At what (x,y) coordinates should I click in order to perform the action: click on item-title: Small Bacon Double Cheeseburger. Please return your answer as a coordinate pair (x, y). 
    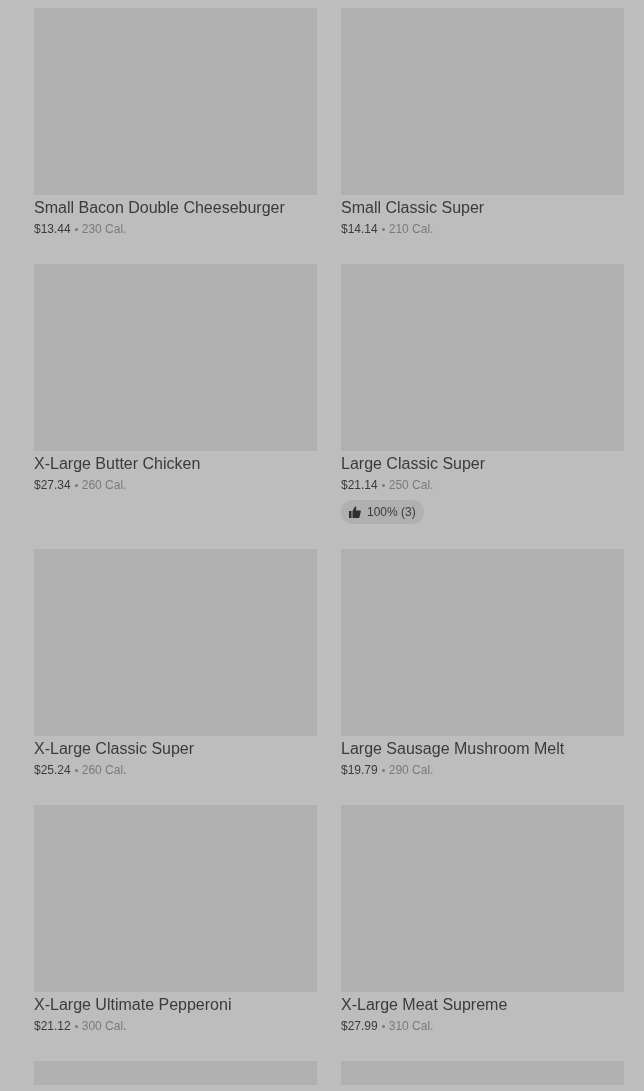
    Looking at the image, I should click on (160, 208).